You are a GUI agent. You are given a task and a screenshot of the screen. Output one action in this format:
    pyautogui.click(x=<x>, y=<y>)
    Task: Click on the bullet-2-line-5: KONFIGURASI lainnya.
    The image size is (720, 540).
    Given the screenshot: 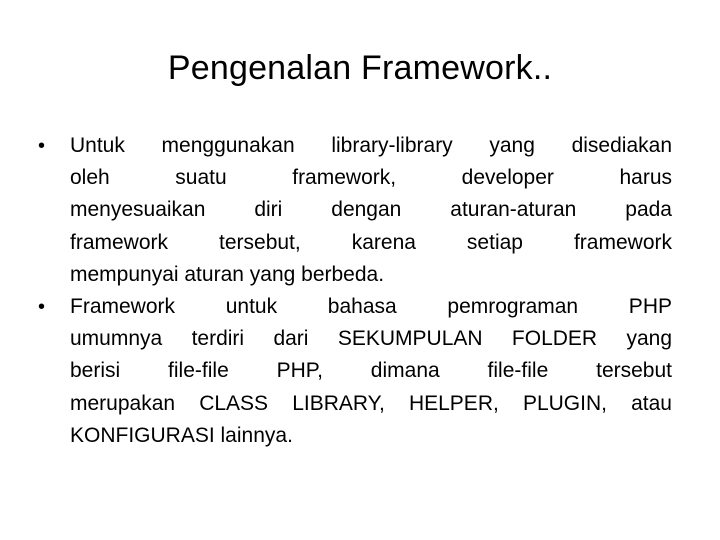 What is the action you would take?
    pyautogui.click(x=181, y=435)
    